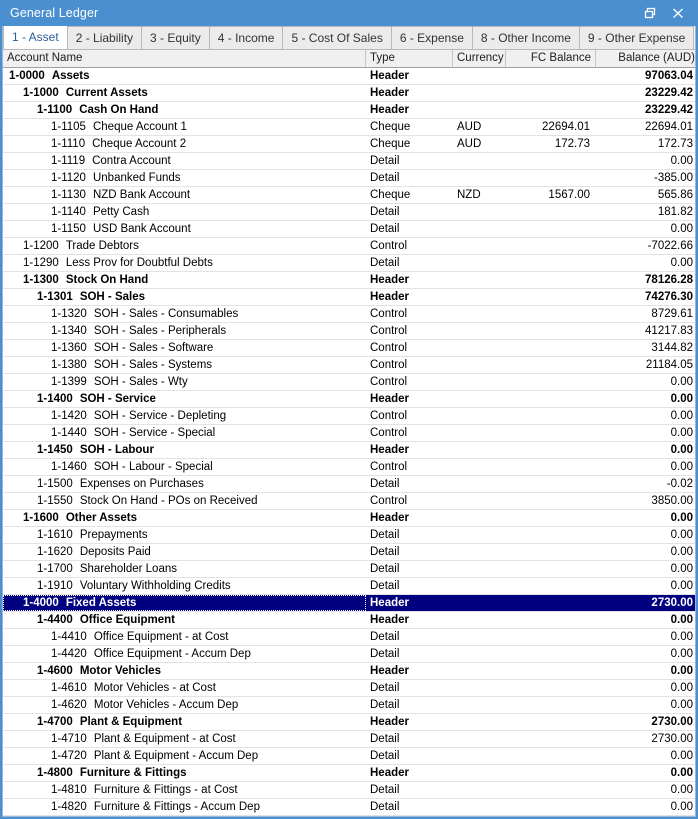 This screenshot has height=819, width=698. Describe the element at coordinates (184, 246) in the screenshot. I see `account-name-cell: 1-1200 Trade Debtors` at that location.